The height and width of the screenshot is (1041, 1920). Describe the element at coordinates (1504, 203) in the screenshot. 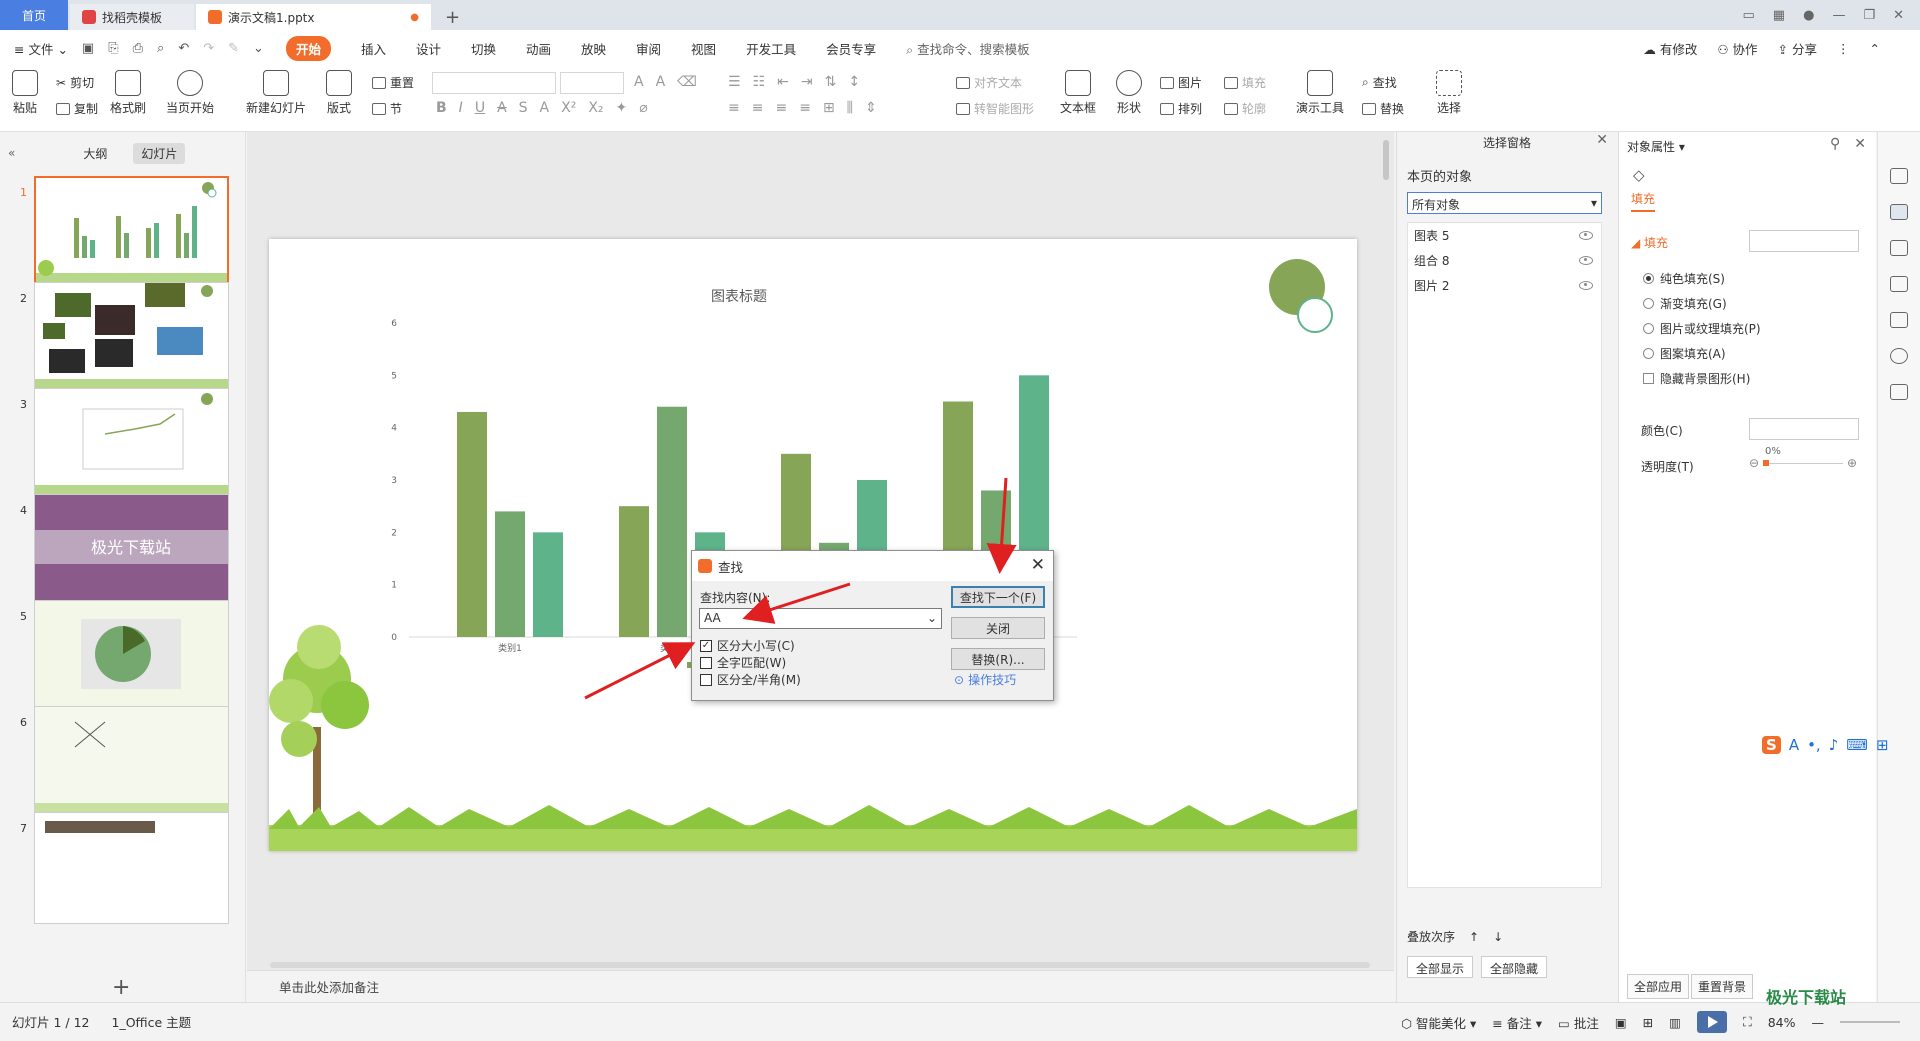

I see `object-filter-select: 所有对象▾` at that location.